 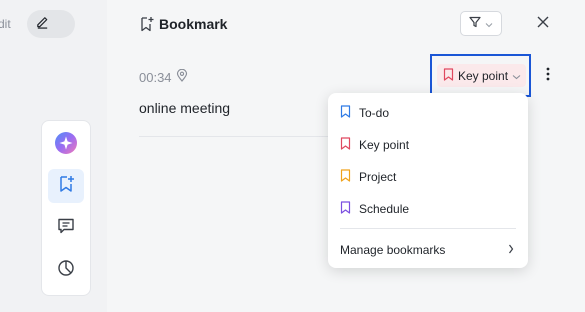 I want to click on menu-item-label: To-do, so click(x=374, y=113).